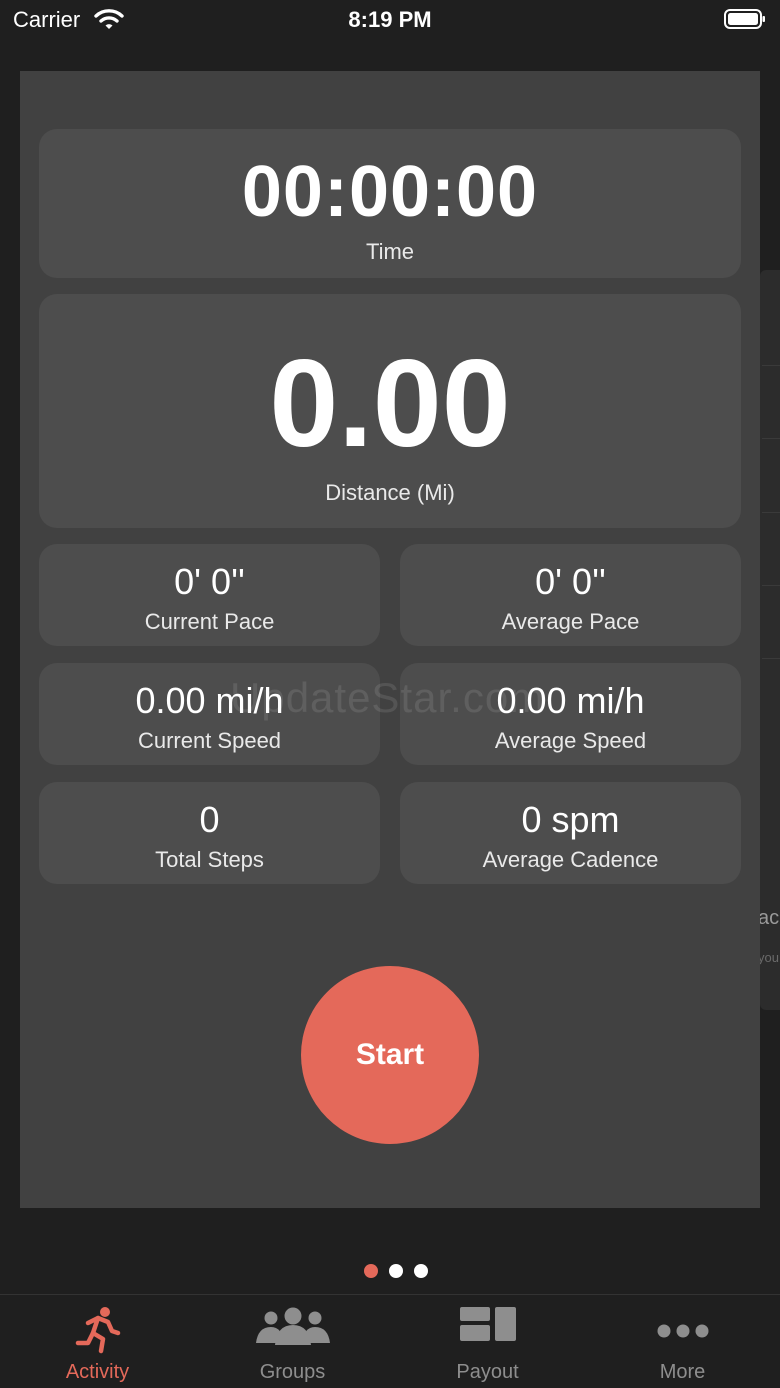 The height and width of the screenshot is (1388, 780). Describe the element at coordinates (768, 957) in the screenshot. I see `peek-small-text: you` at that location.